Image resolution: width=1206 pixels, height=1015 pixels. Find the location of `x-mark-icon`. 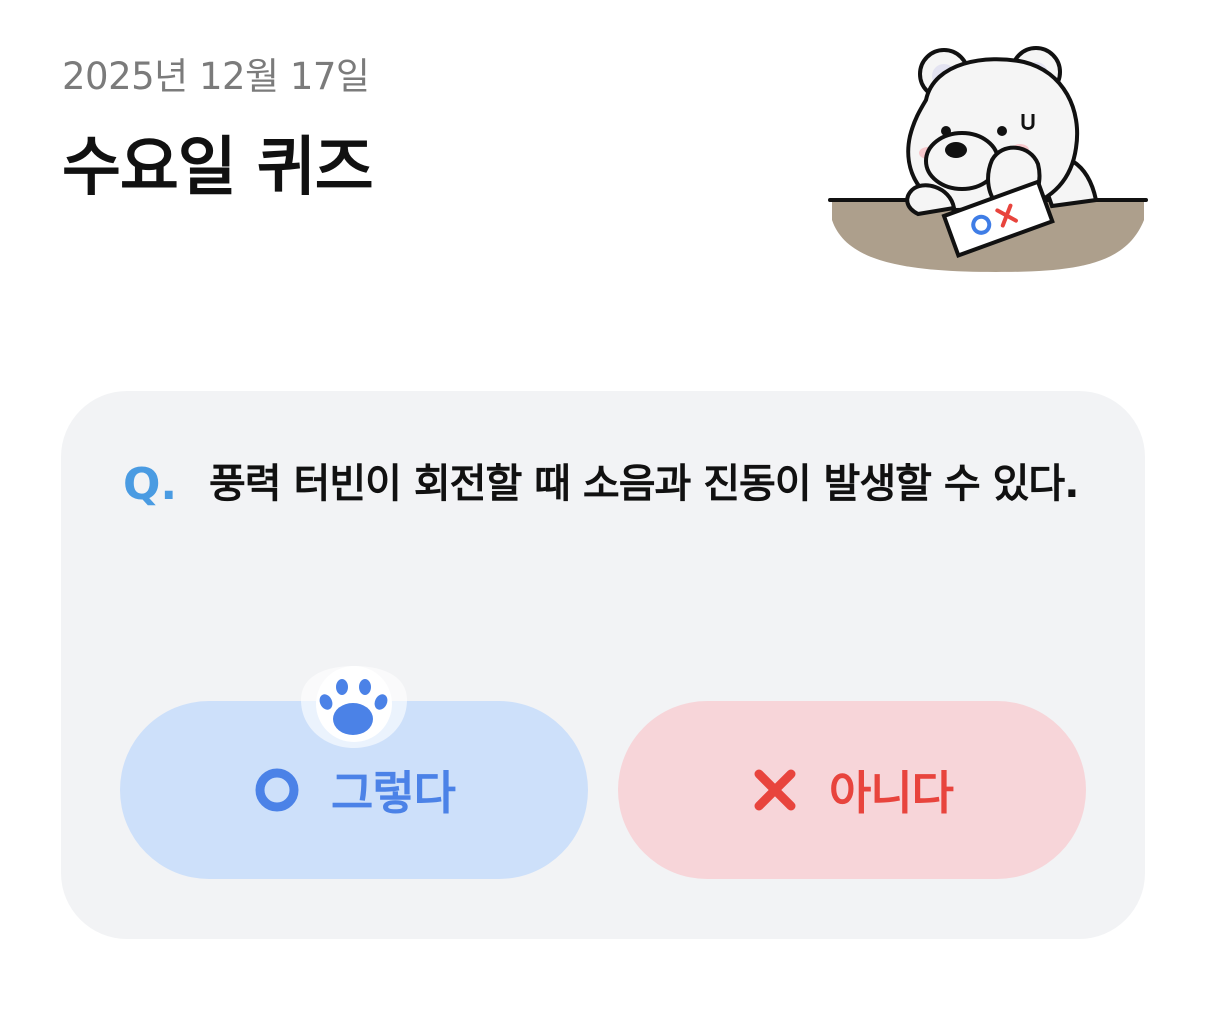

x-mark-icon is located at coordinates (775, 790).